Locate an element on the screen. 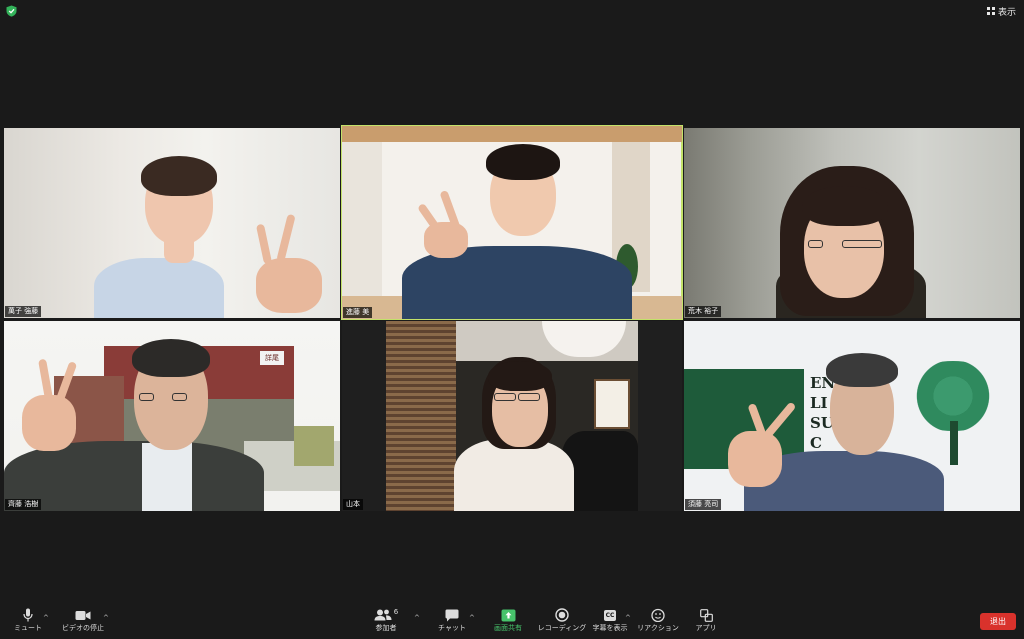  participants-icon is located at coordinates (383, 615).